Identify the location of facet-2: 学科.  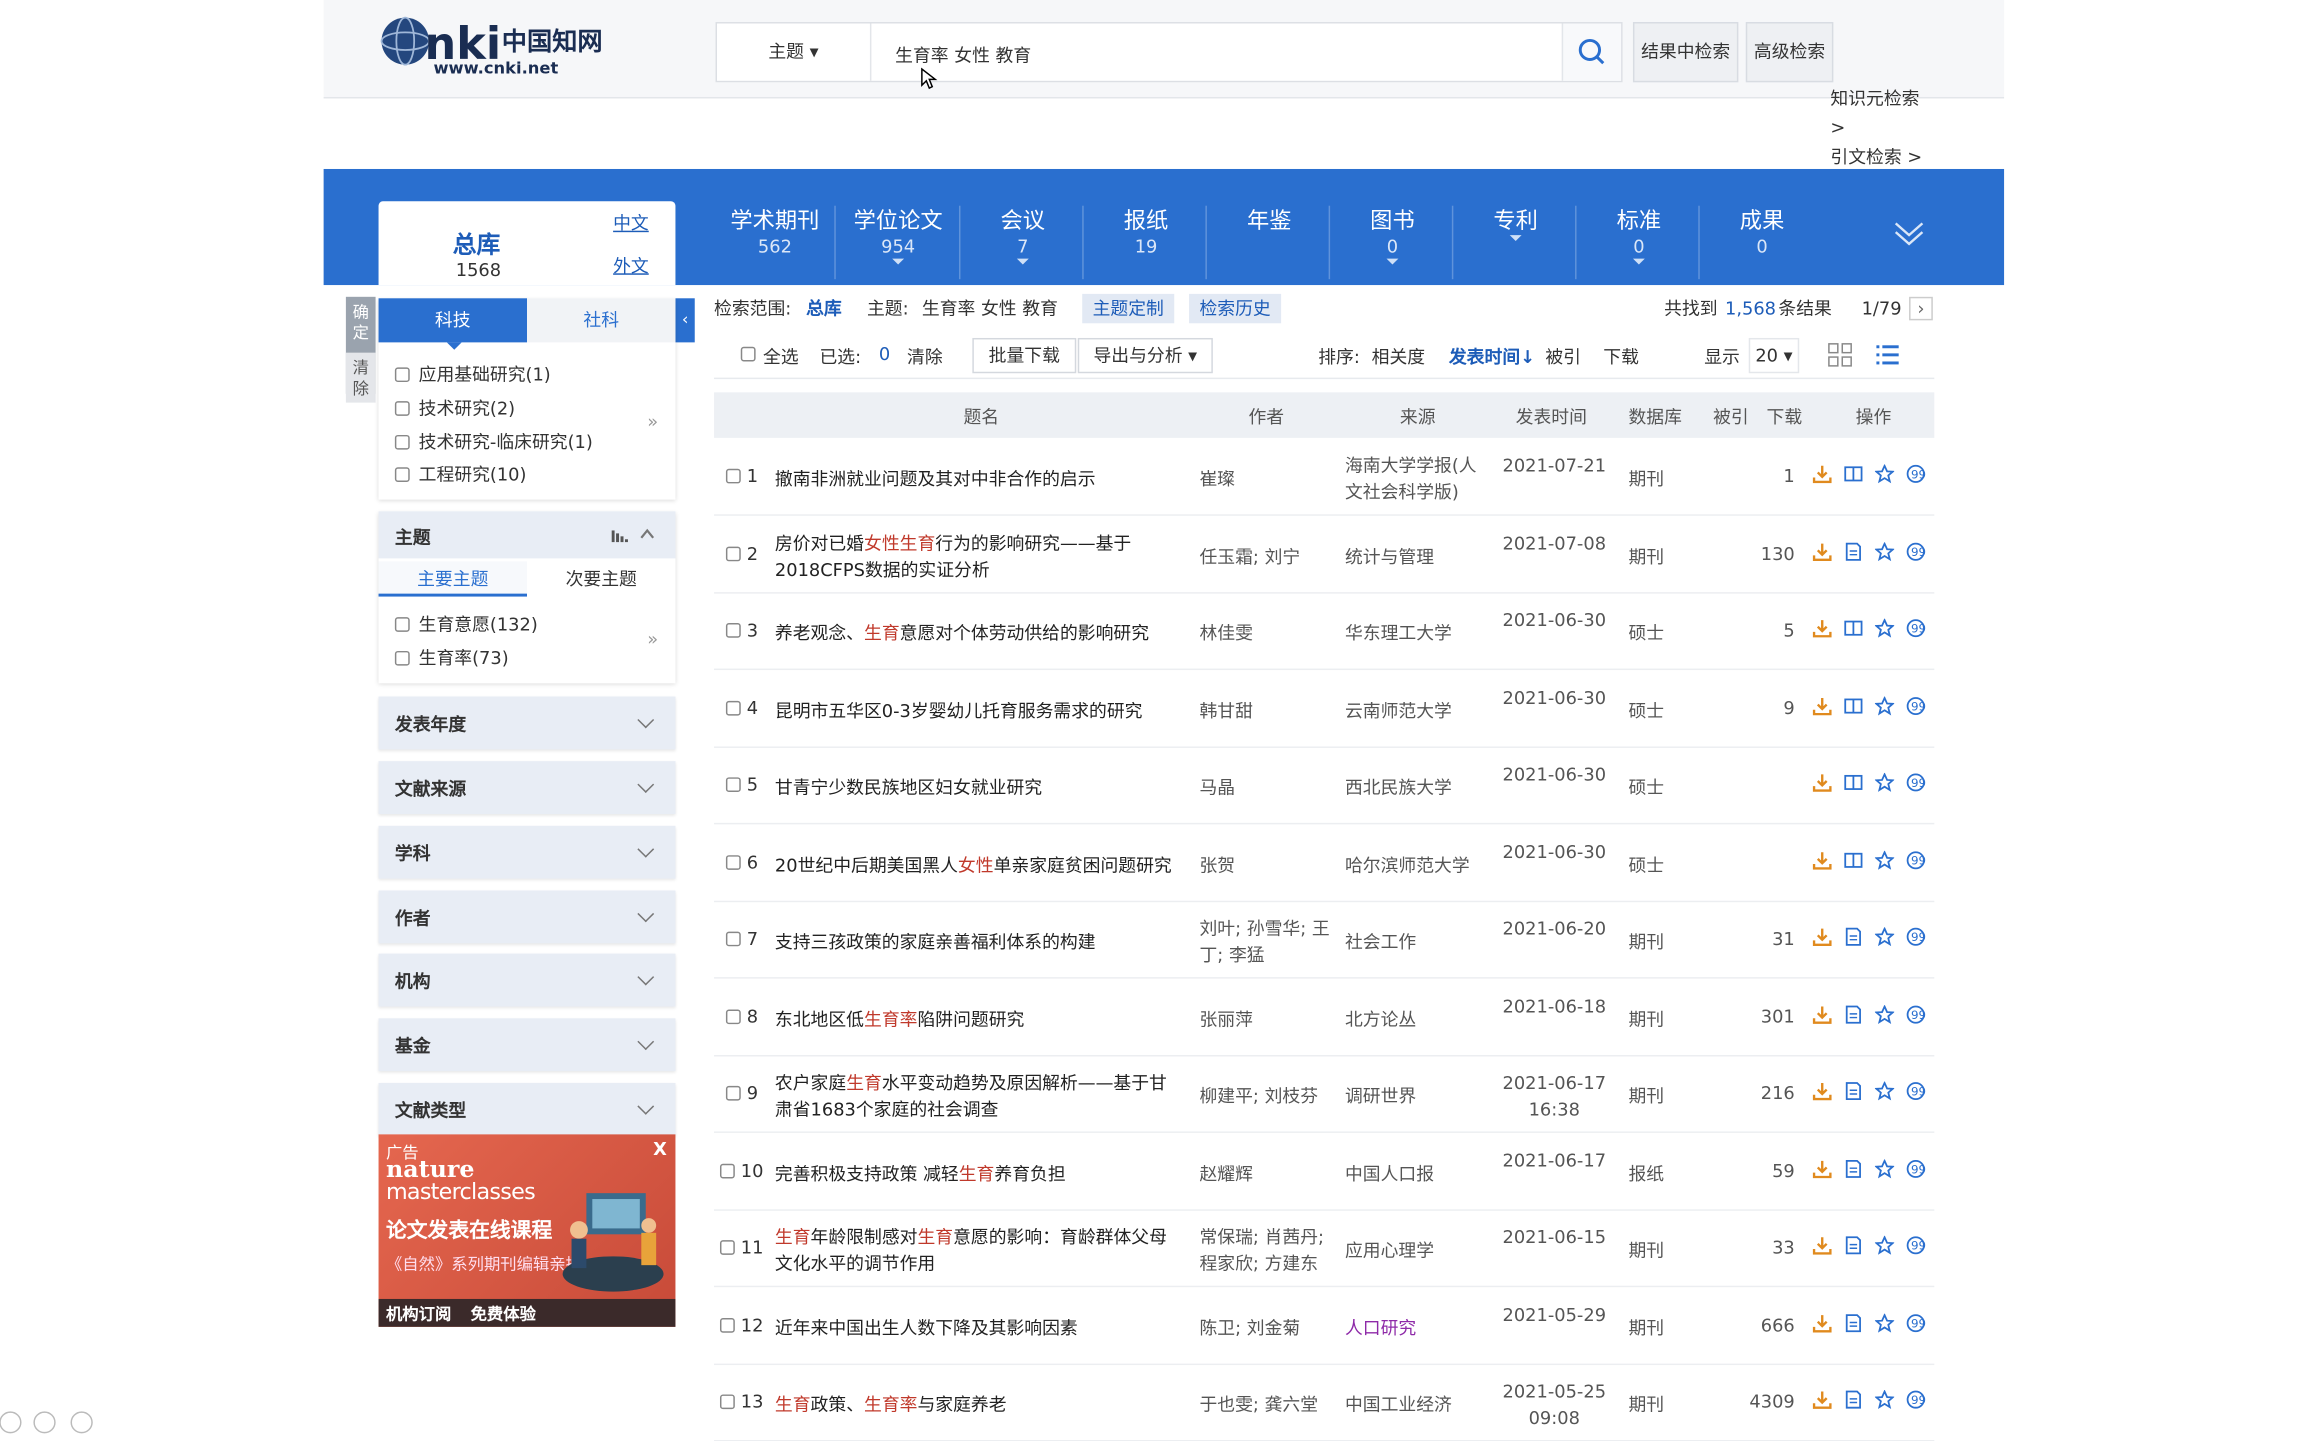
(527, 852).